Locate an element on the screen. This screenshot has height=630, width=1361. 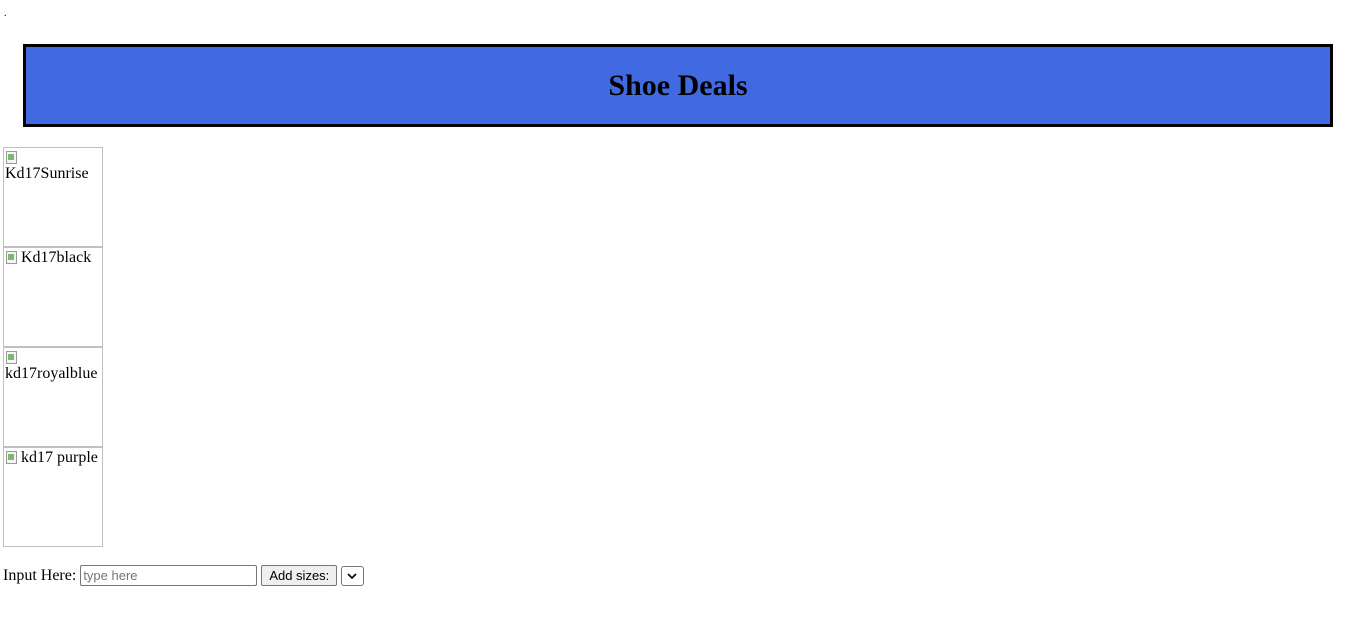
chevron-down-icon is located at coordinates (352, 575).